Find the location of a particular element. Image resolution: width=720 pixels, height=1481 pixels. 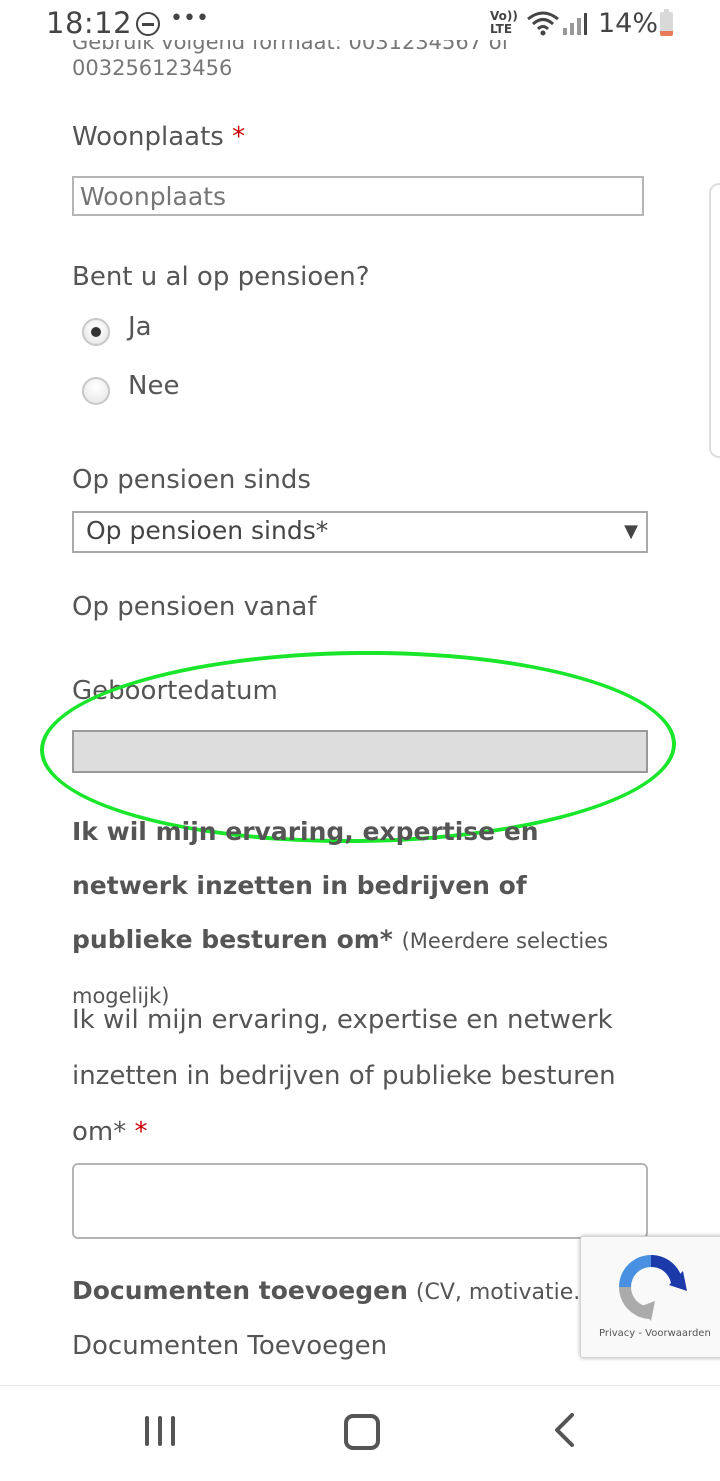

woonplaats-label: Woonplaats * is located at coordinates (159, 137).